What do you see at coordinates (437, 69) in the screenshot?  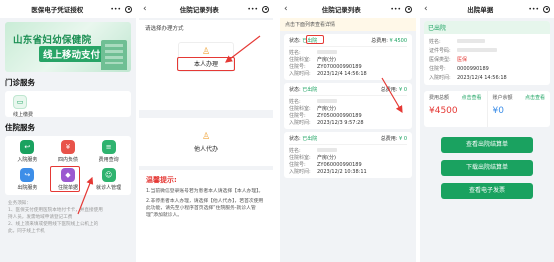 I see `no-label: 住院号:` at bounding box center [437, 69].